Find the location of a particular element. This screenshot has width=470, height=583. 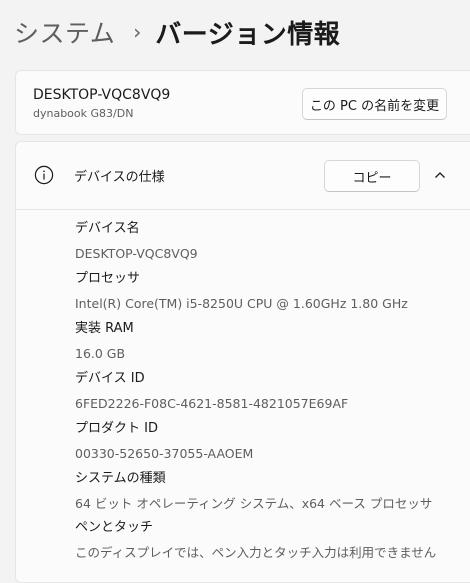

breadcrumb: システム › バージョン情報 is located at coordinates (177, 32).